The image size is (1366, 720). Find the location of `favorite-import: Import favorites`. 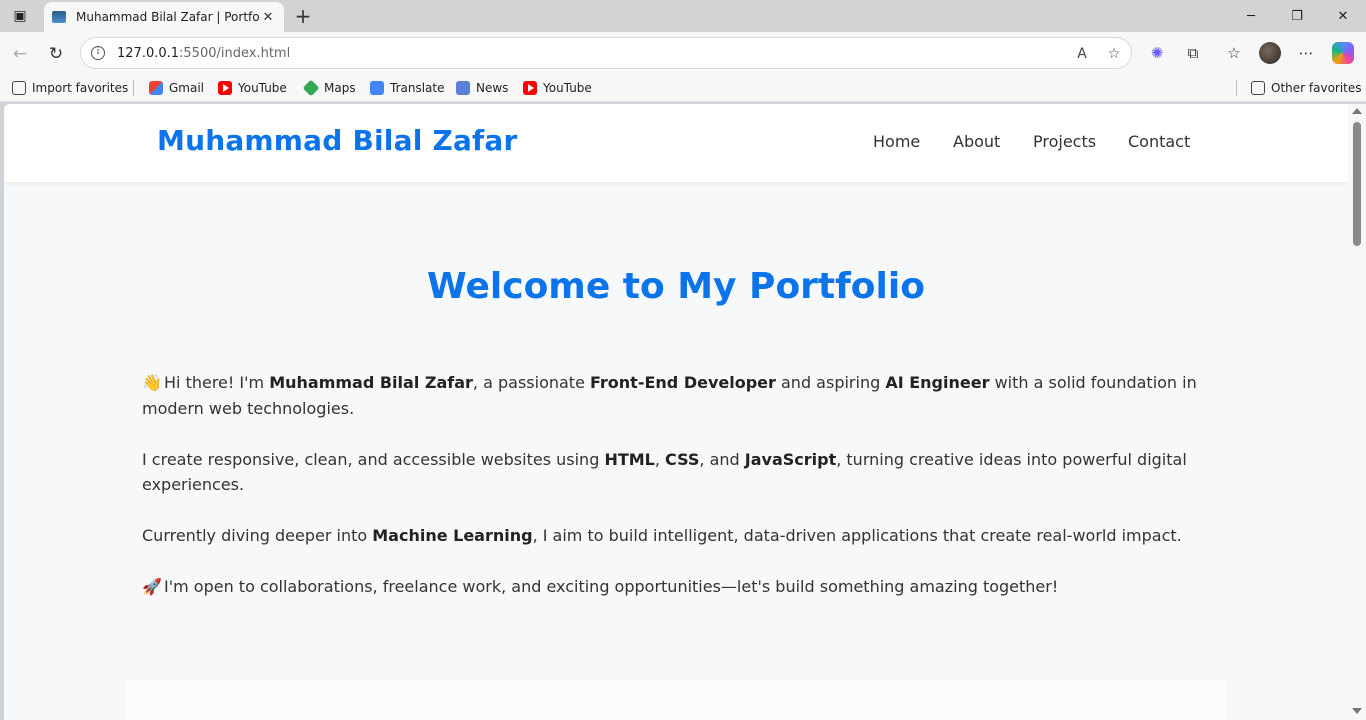

favorite-import: Import favorites is located at coordinates (70, 88).